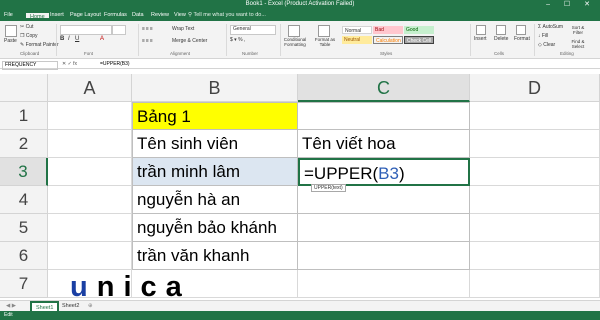 This screenshot has height=320, width=600. Describe the element at coordinates (325, 42) in the screenshot. I see `format-as-table-button: Format as Table` at that location.